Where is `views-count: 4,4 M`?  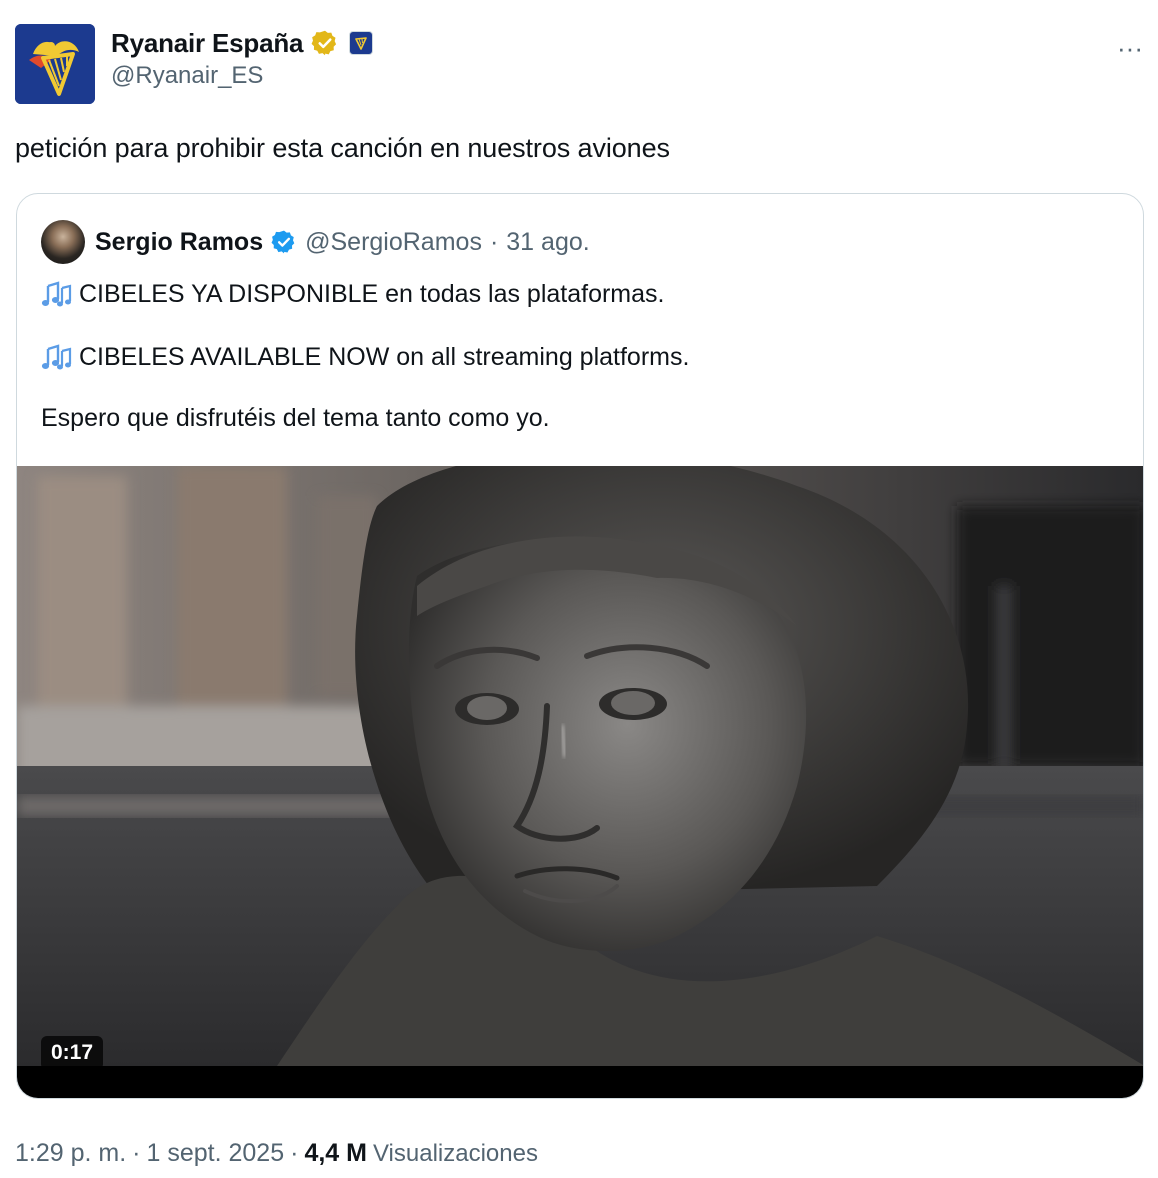 views-count: 4,4 M is located at coordinates (335, 1153).